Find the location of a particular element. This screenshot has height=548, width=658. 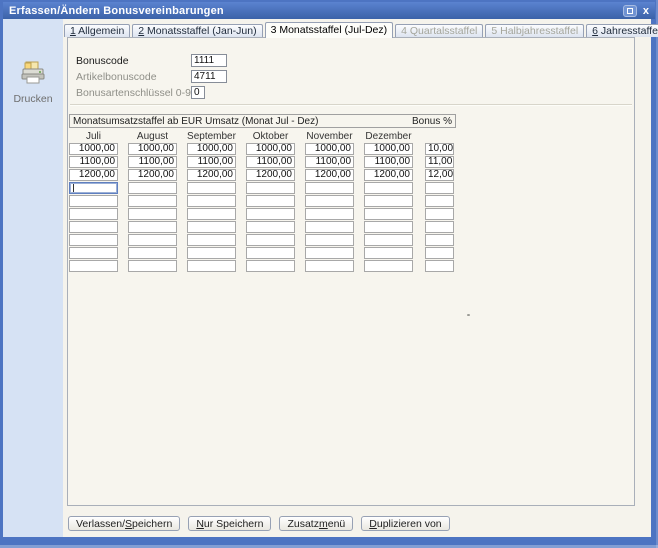

print-label: Drucken is located at coordinates (33, 99).